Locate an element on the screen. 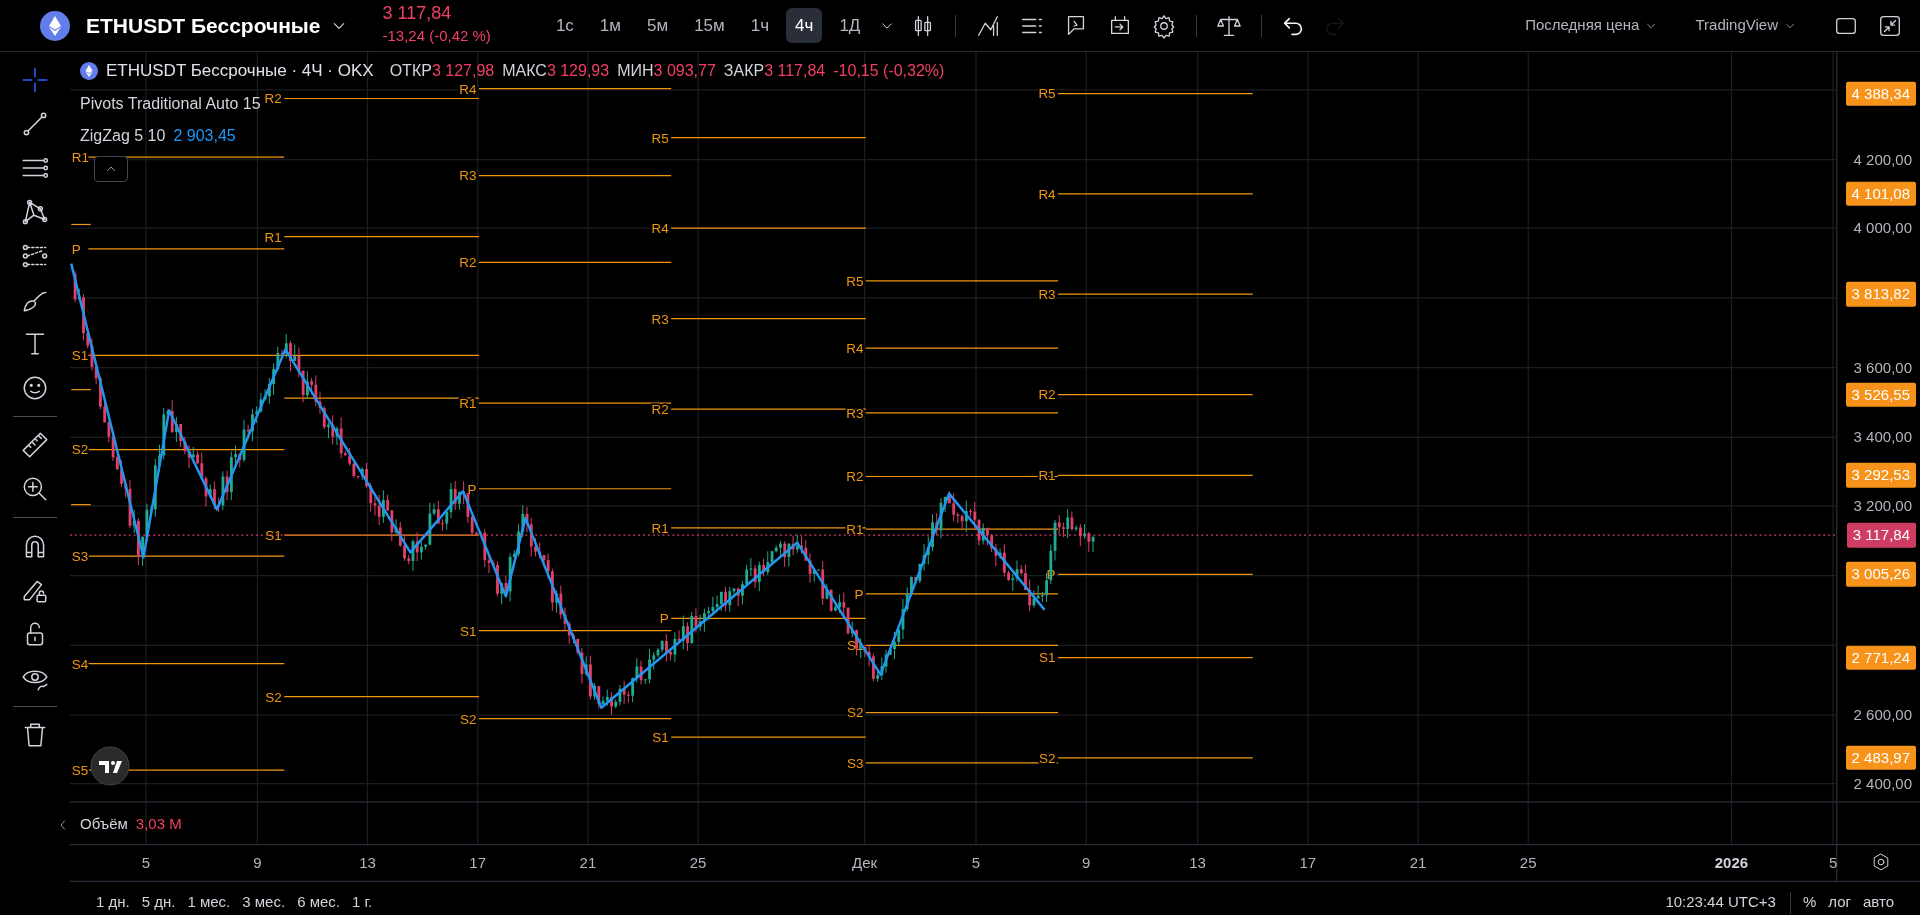  time-label: 9 is located at coordinates (257, 862).